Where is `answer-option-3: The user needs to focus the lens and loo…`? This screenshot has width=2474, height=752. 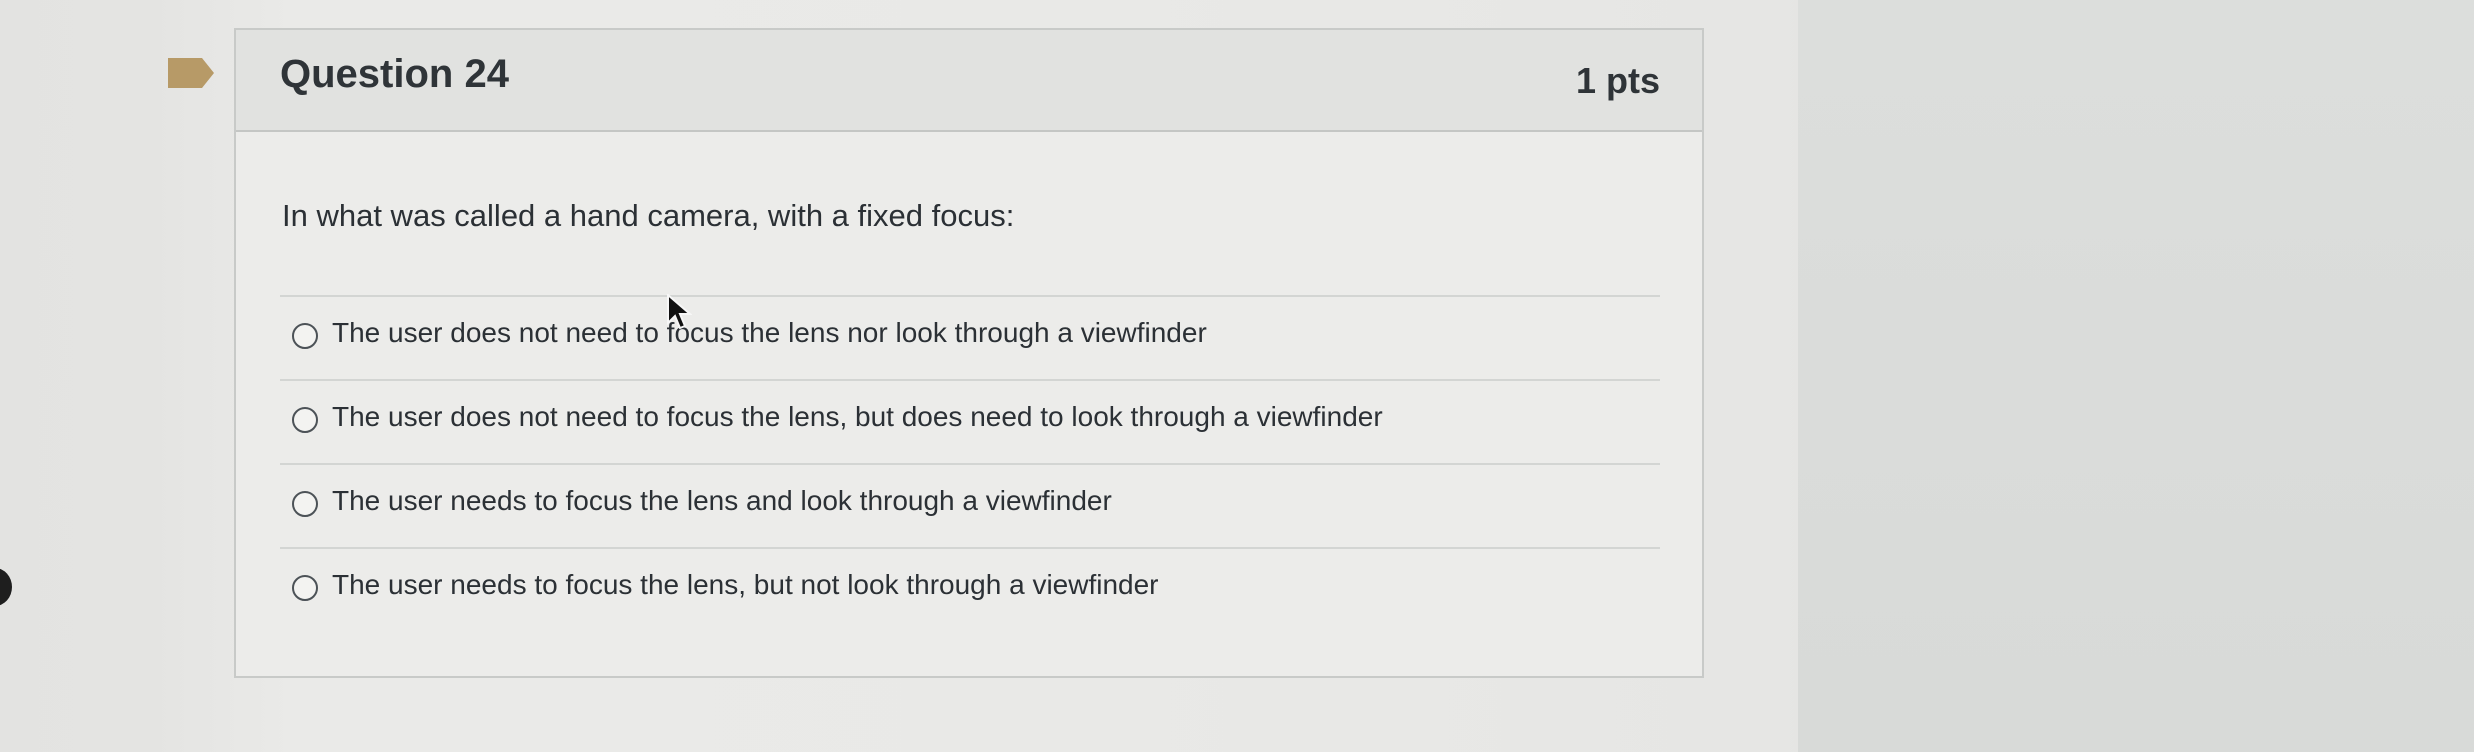 answer-option-3: The user needs to focus the lens and loo… is located at coordinates (970, 505).